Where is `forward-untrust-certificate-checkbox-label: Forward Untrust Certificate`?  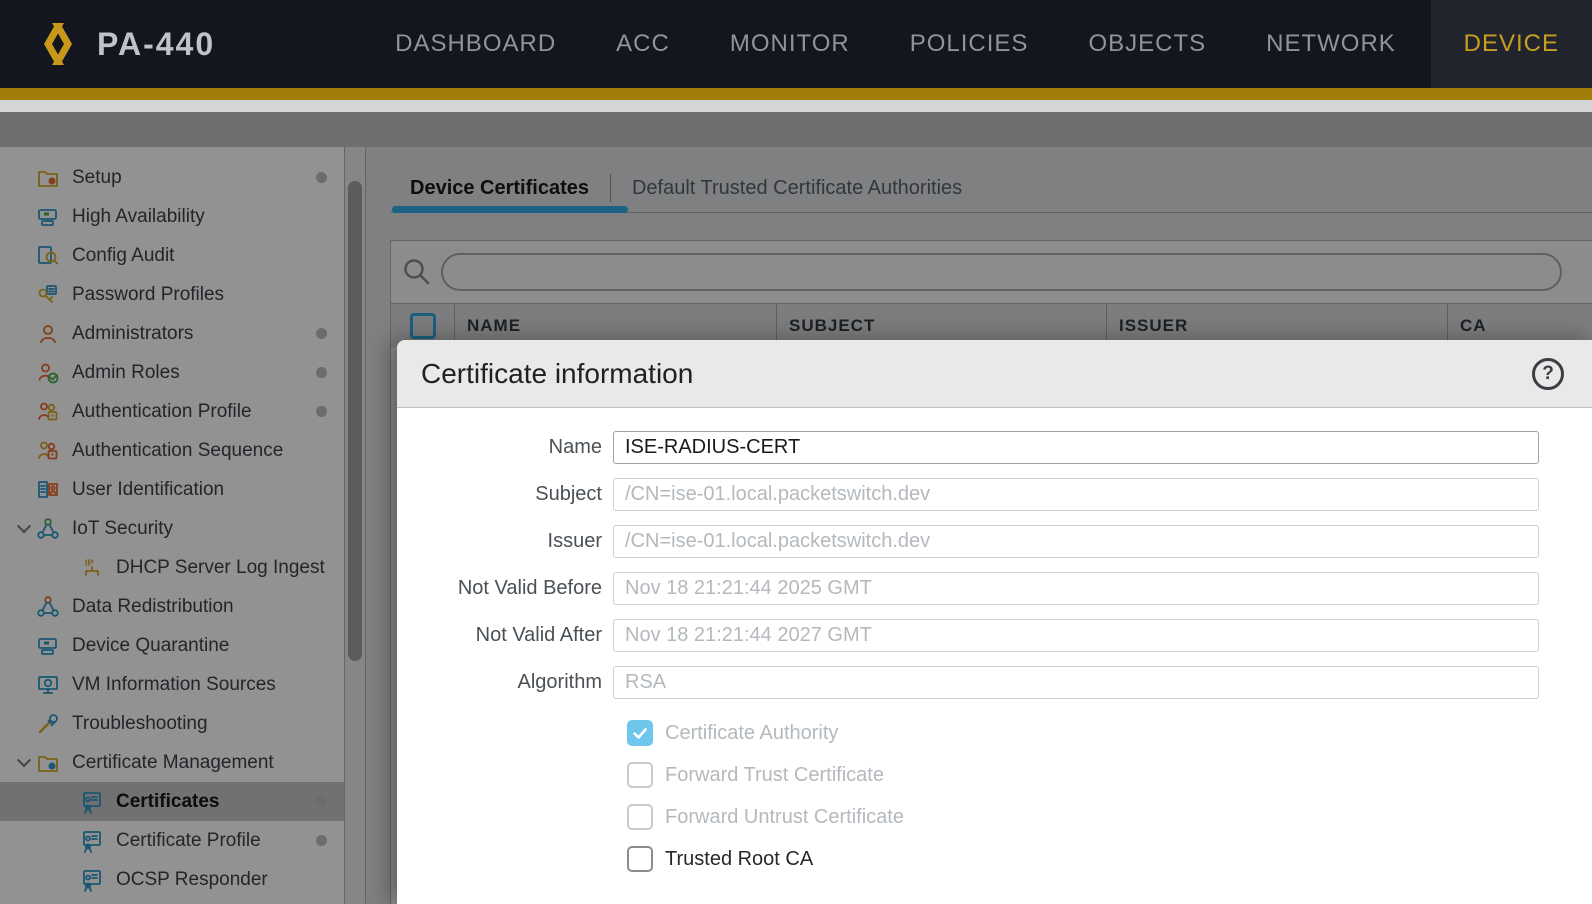
forward-untrust-certificate-checkbox-label: Forward Untrust Certificate is located at coordinates (784, 816).